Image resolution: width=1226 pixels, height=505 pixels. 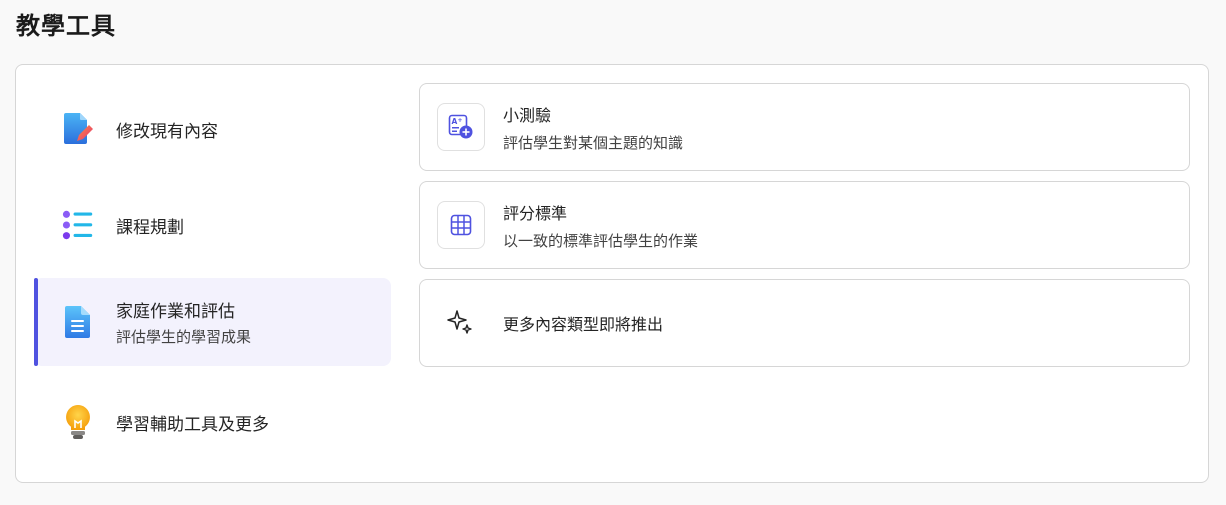 What do you see at coordinates (167, 131) in the screenshot?
I see `nav-item-label: 修改現有內容` at bounding box center [167, 131].